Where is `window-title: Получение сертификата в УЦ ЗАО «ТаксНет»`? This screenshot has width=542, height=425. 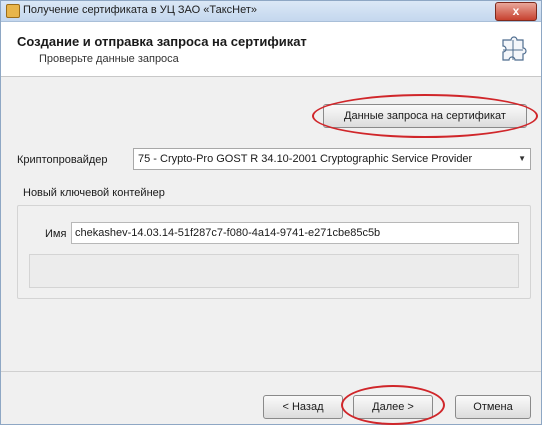 window-title: Получение сертификата в УЦ ЗАО «ТаксНет» is located at coordinates (140, 10).